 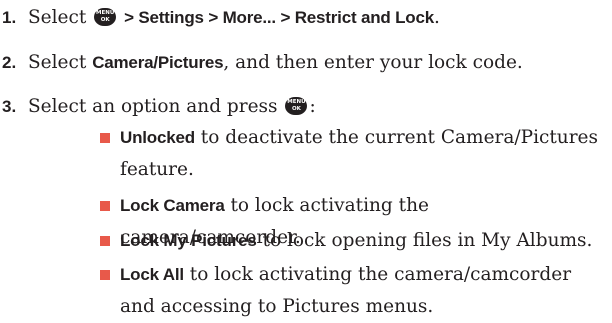 What do you see at coordinates (153, 106) in the screenshot?
I see `step-text: Select an option and press` at bounding box center [153, 106].